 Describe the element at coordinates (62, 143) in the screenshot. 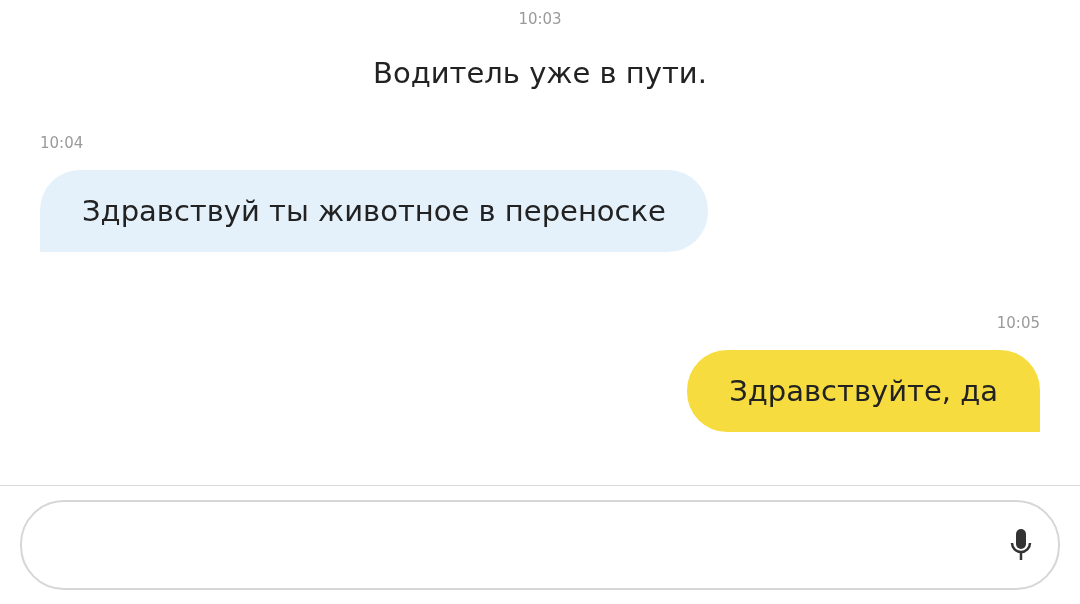

I see `message-time: 10:04` at that location.